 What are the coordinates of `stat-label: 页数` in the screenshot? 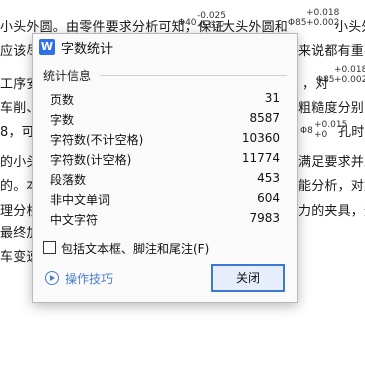 It's located at (62, 100).